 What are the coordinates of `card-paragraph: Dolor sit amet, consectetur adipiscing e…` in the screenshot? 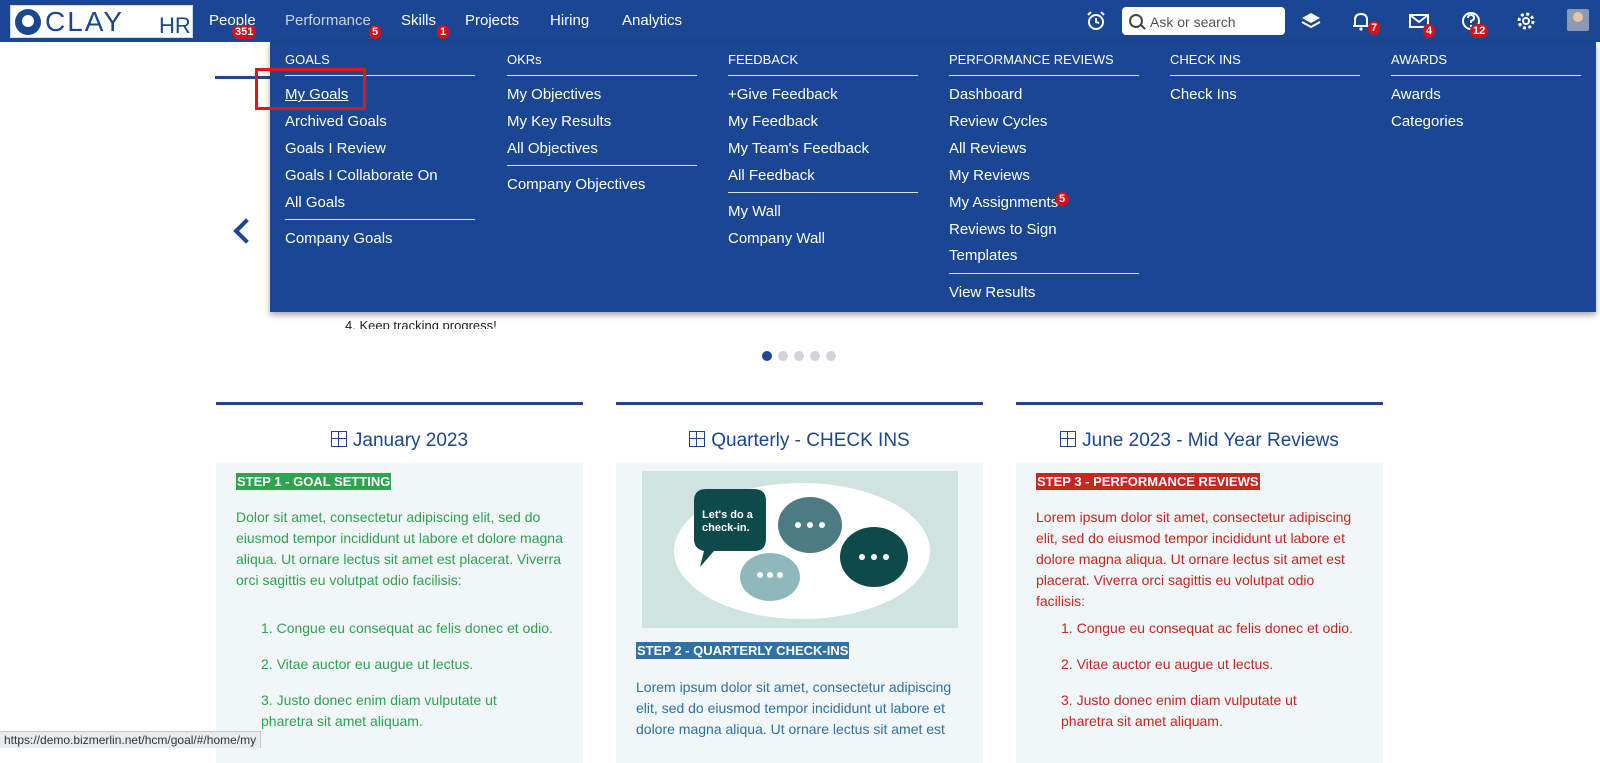 It's located at (399, 548).